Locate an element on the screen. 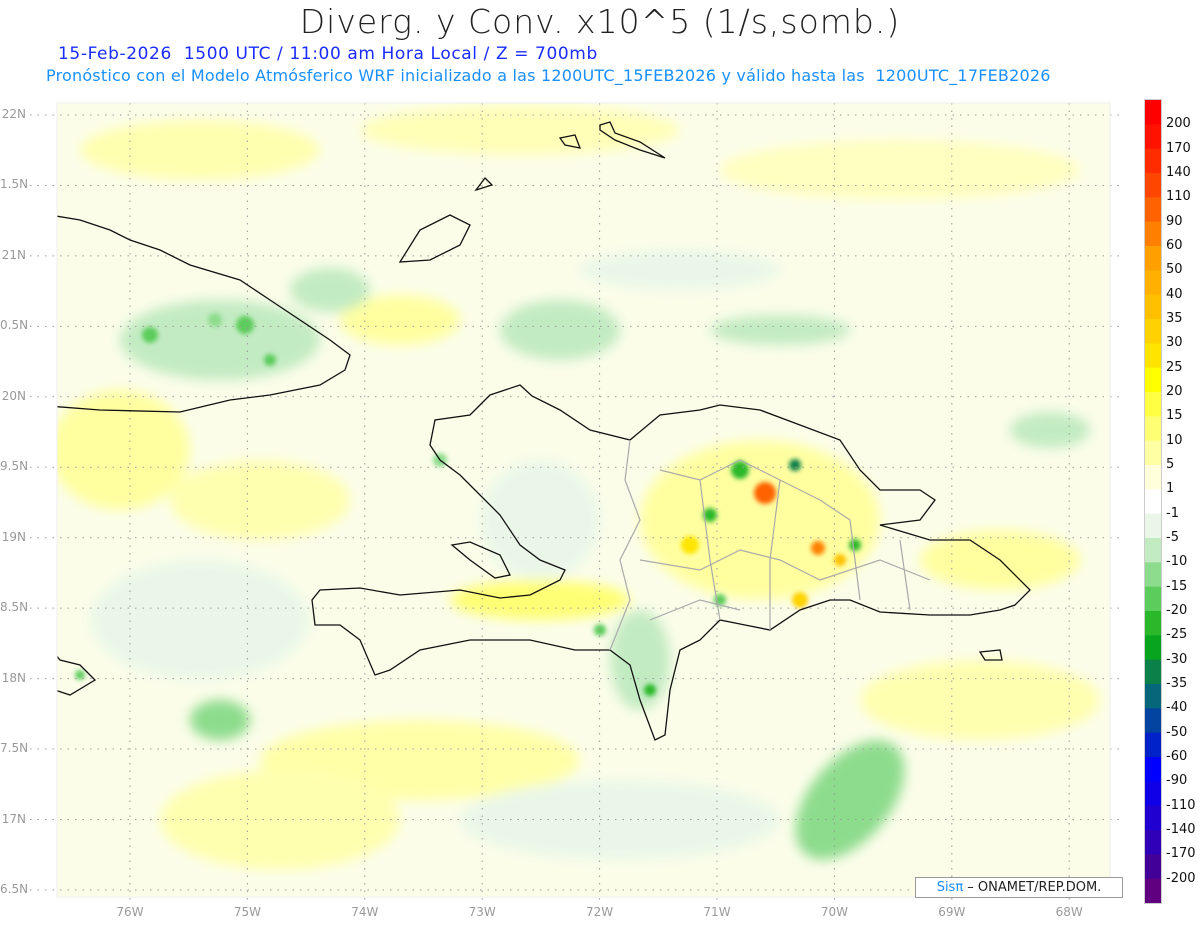  colorbar-label: -40 is located at coordinates (1177, 708).